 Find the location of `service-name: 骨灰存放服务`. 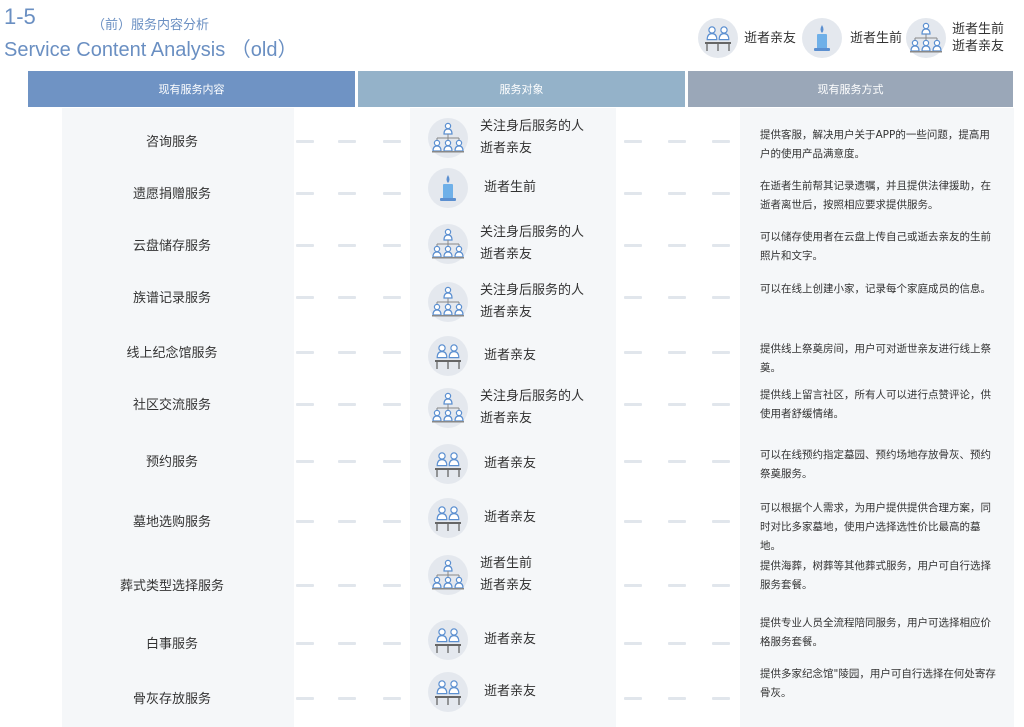

service-name: 骨灰存放服务 is located at coordinates (171, 699).